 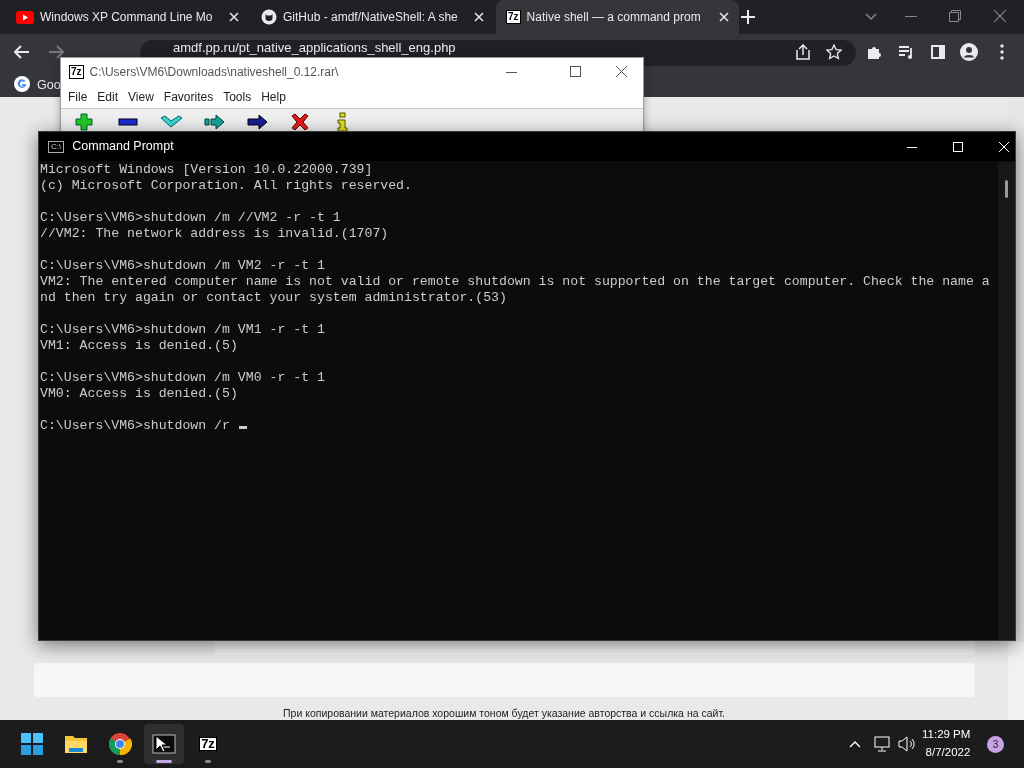 What do you see at coordinates (182, 378) in the screenshot?
I see `console-line: C:\Users\VM6>shutdown /m VM0 -r -t 1` at bounding box center [182, 378].